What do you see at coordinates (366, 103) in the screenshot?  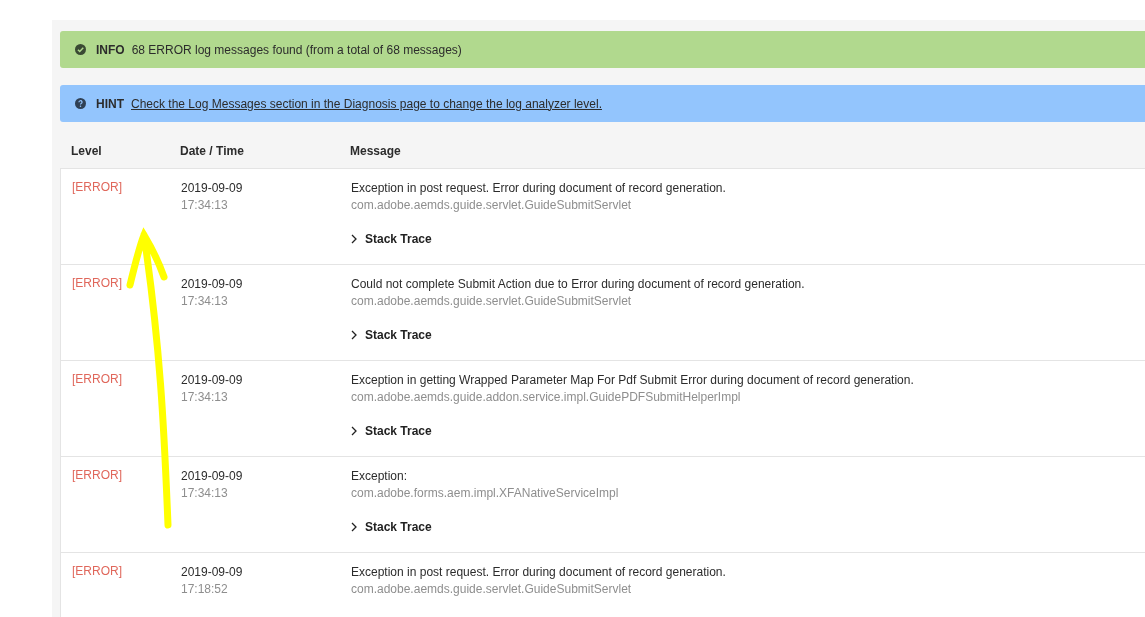 I see `diagnosis-link: Check the Log Messages section in the Diagnosis page to change the log analyzer level.` at bounding box center [366, 103].